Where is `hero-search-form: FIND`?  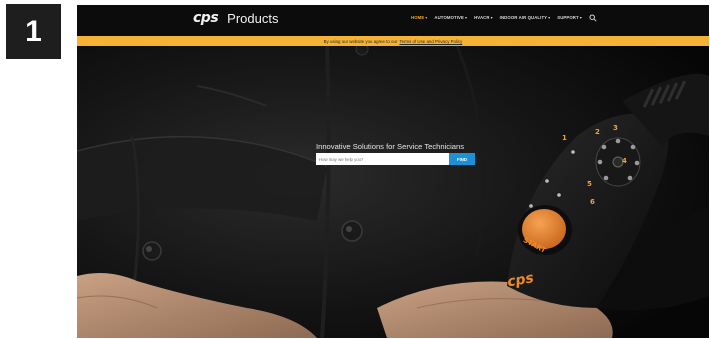 hero-search-form: FIND is located at coordinates (395, 159).